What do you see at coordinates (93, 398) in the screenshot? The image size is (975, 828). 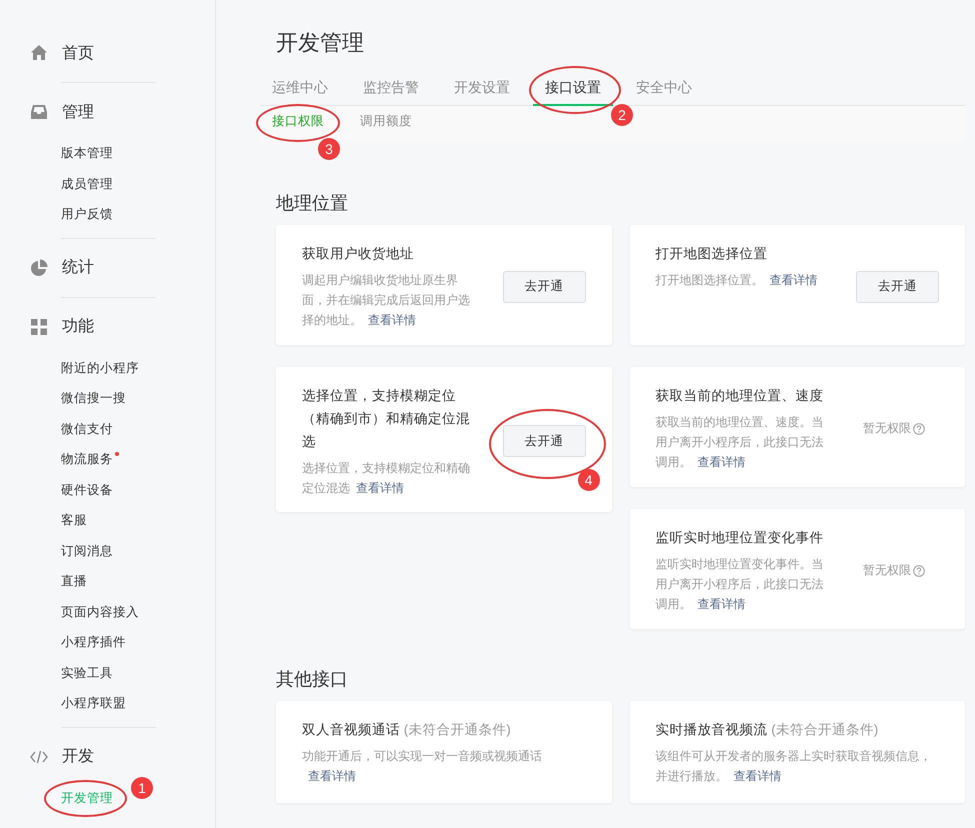 I see `sidebar-item: 微信搜一搜` at bounding box center [93, 398].